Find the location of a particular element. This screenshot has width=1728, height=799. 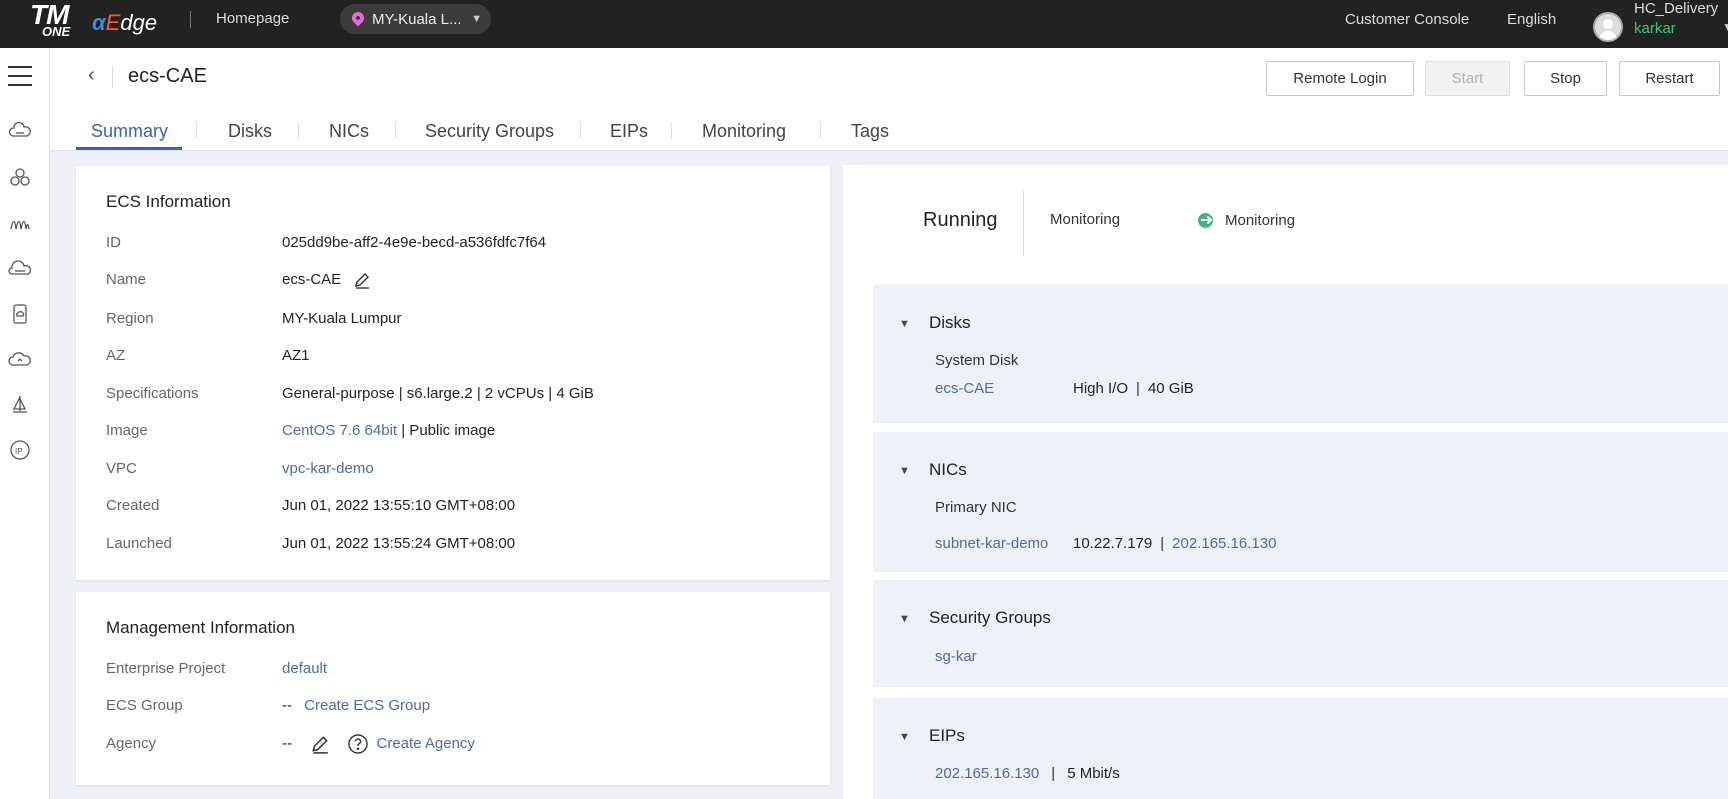

edge-logo: αEdge is located at coordinates (124, 23).